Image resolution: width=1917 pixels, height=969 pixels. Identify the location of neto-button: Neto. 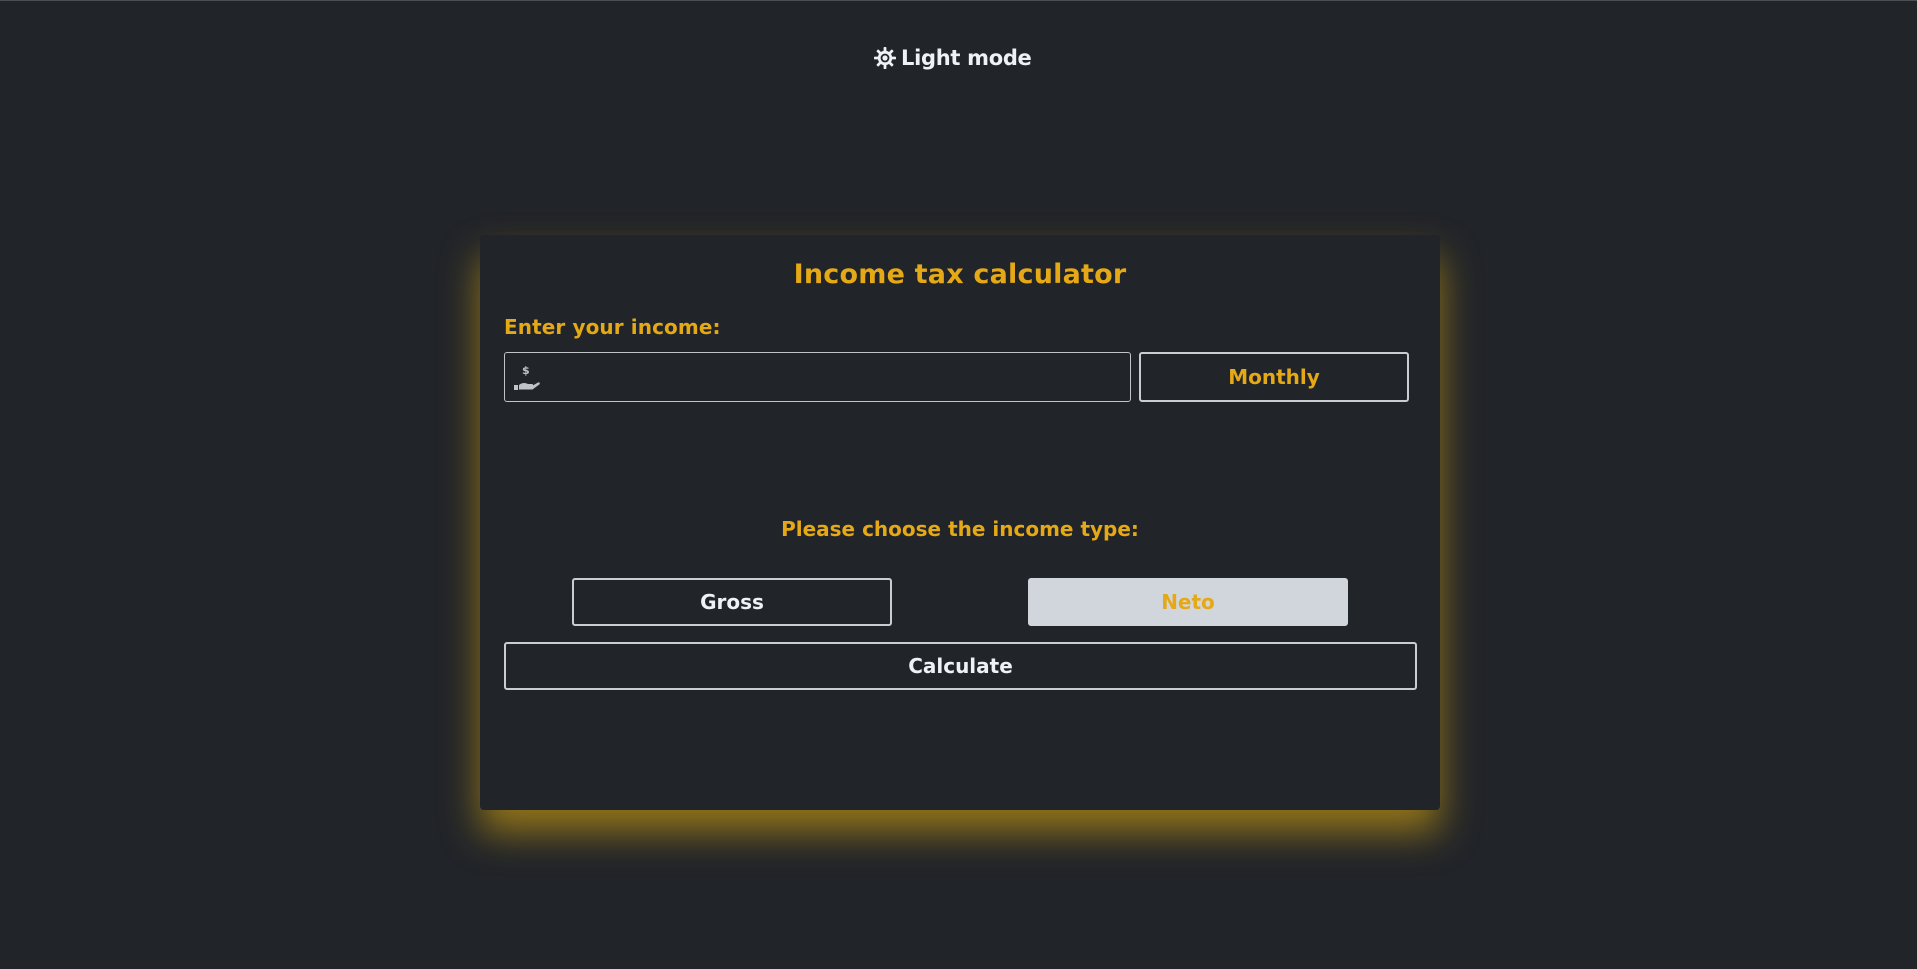
(1188, 602).